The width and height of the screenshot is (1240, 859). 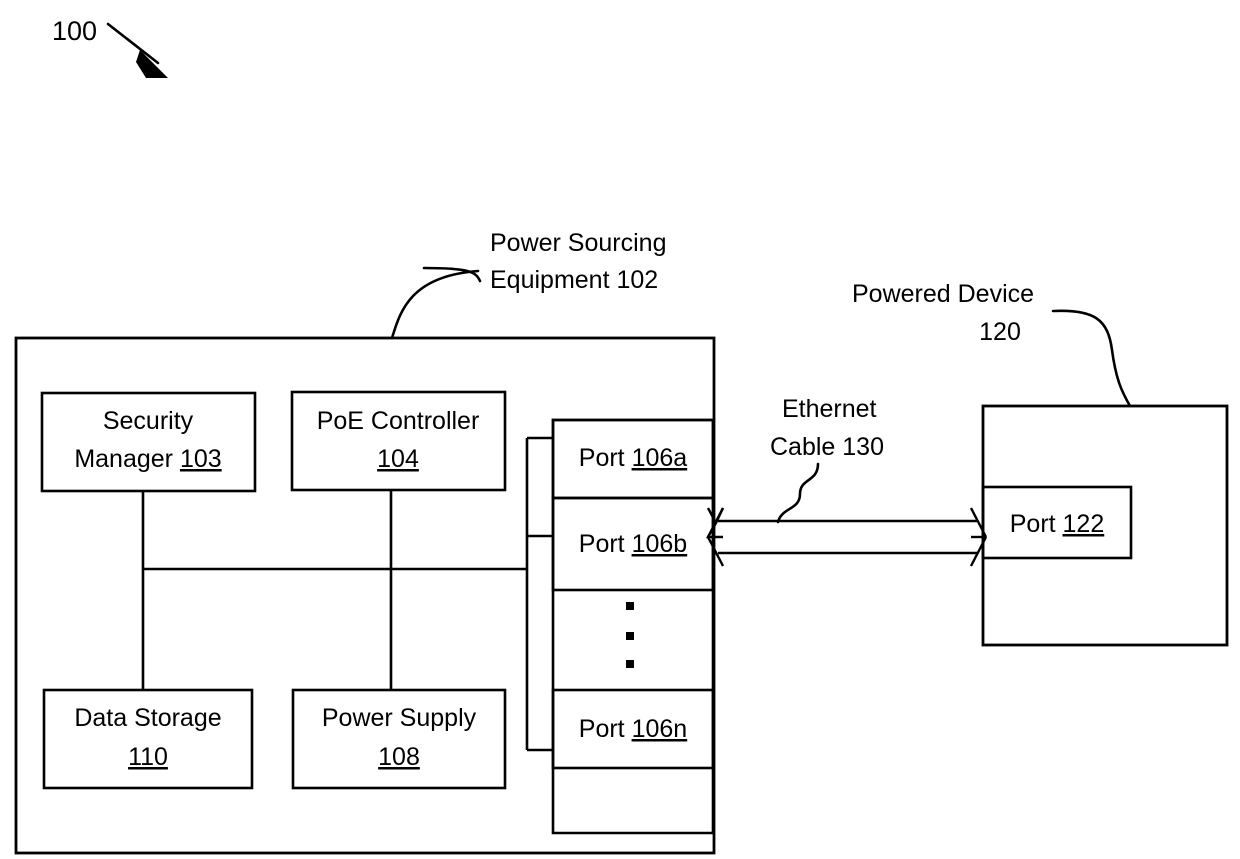 What do you see at coordinates (605, 729) in the screenshot?
I see `port-106n-text: Port` at bounding box center [605, 729].